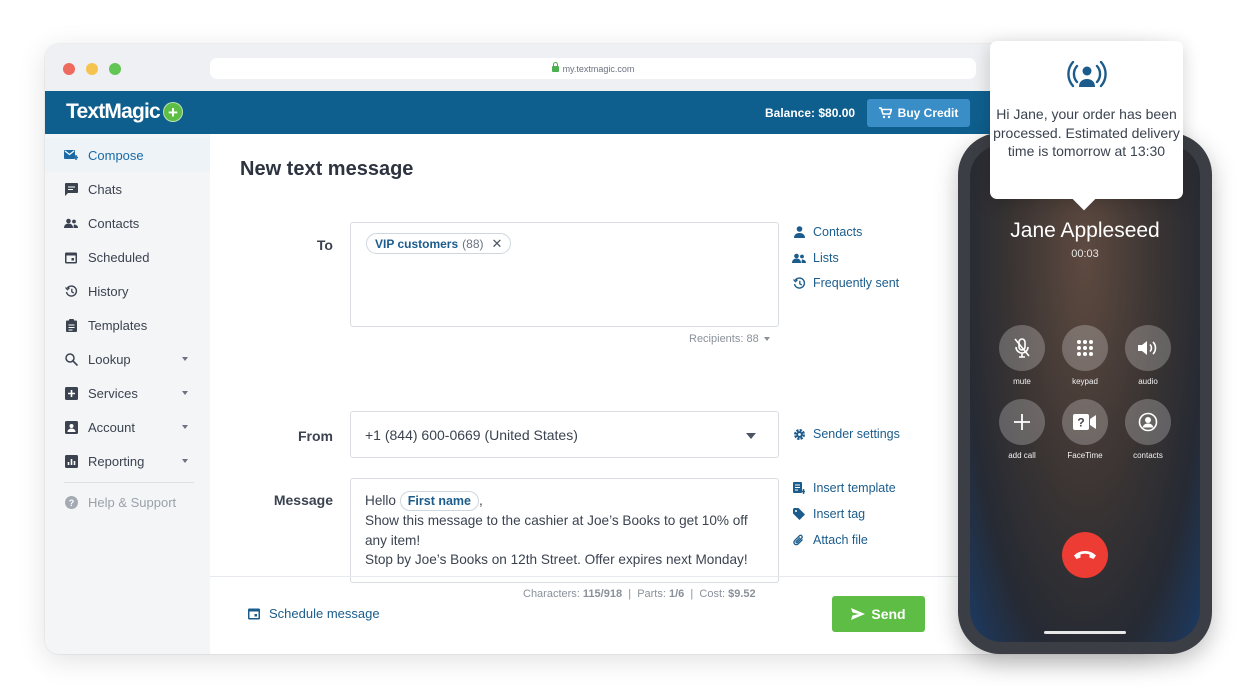  Describe the element at coordinates (71, 502) in the screenshot. I see `help-icon: ?` at that location.